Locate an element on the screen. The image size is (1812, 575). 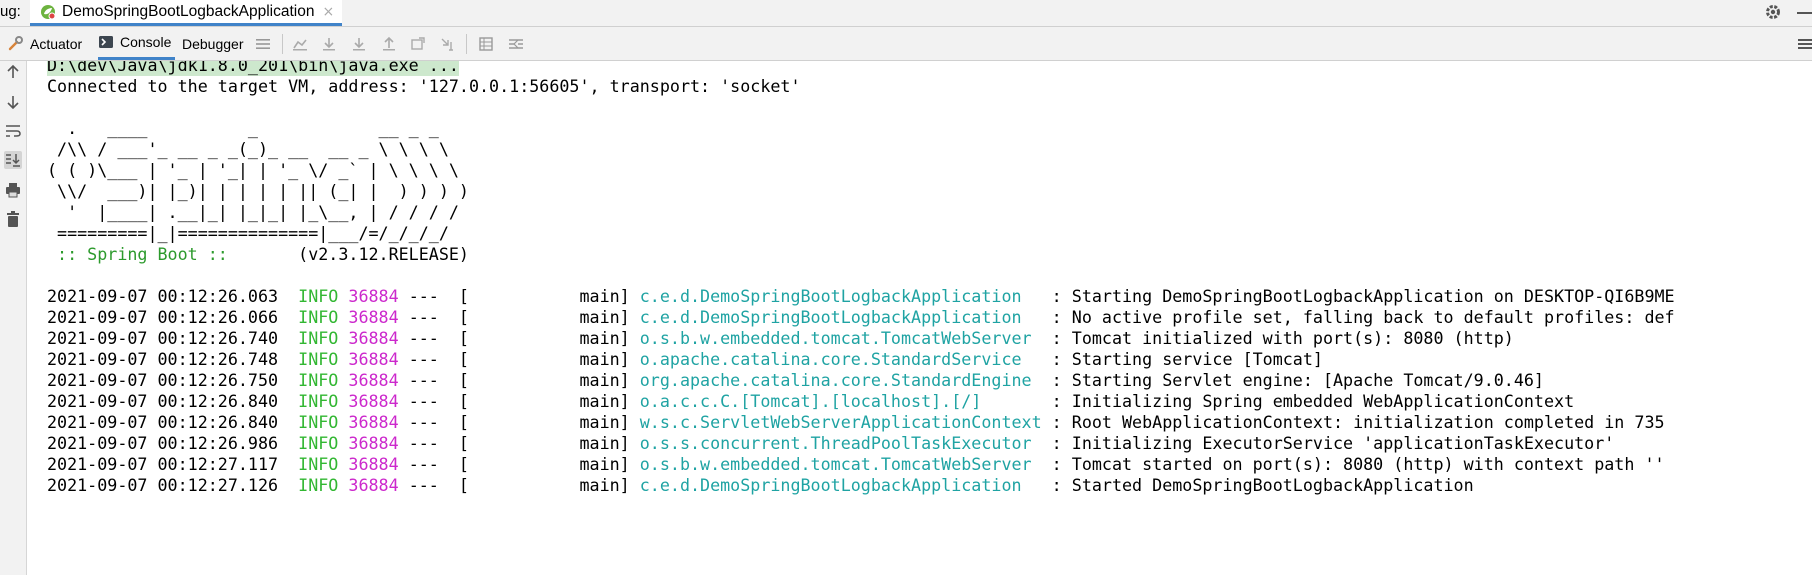
run-config-tab: DemoSpringBootLogbackApplication × is located at coordinates (186, 13).